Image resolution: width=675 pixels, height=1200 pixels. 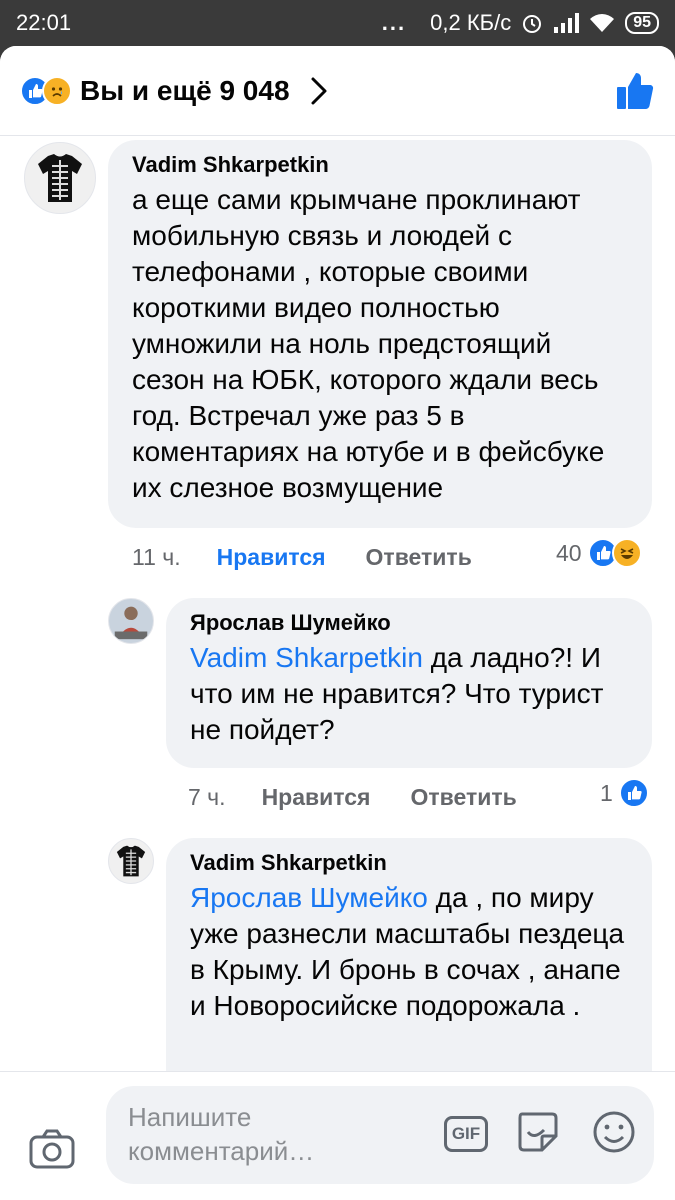 What do you see at coordinates (626, 553) in the screenshot?
I see `haha-icon` at bounding box center [626, 553].